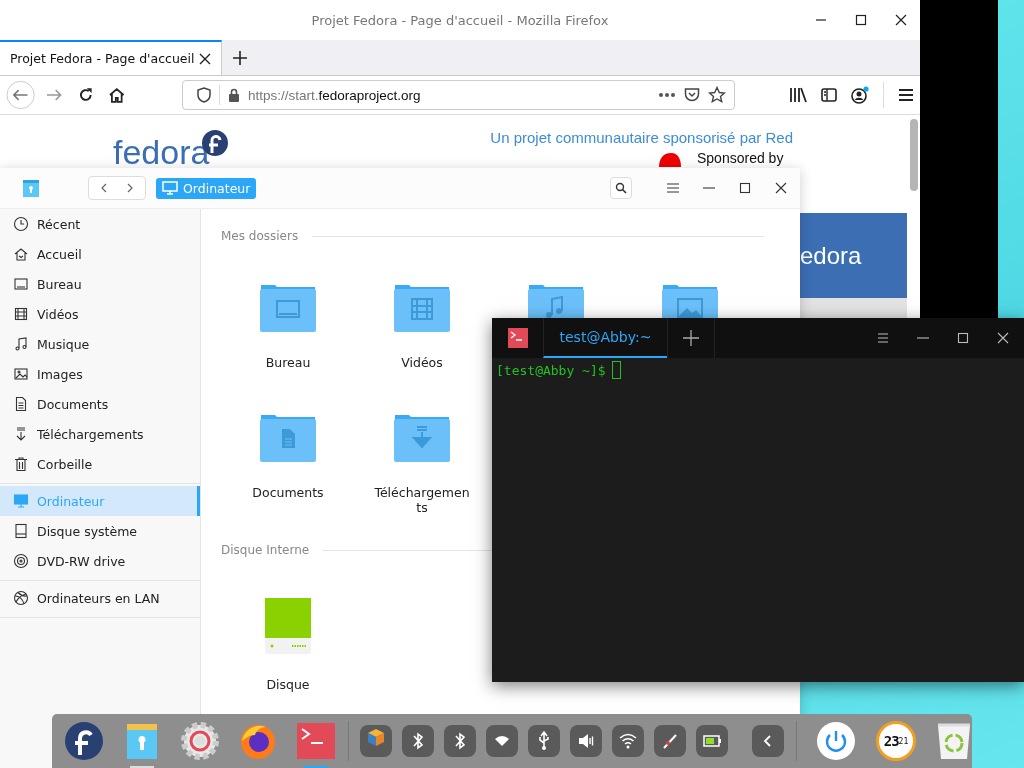 The width and height of the screenshot is (1024, 768). Describe the element at coordinates (914, 155) in the screenshot. I see `scrollbar` at that location.